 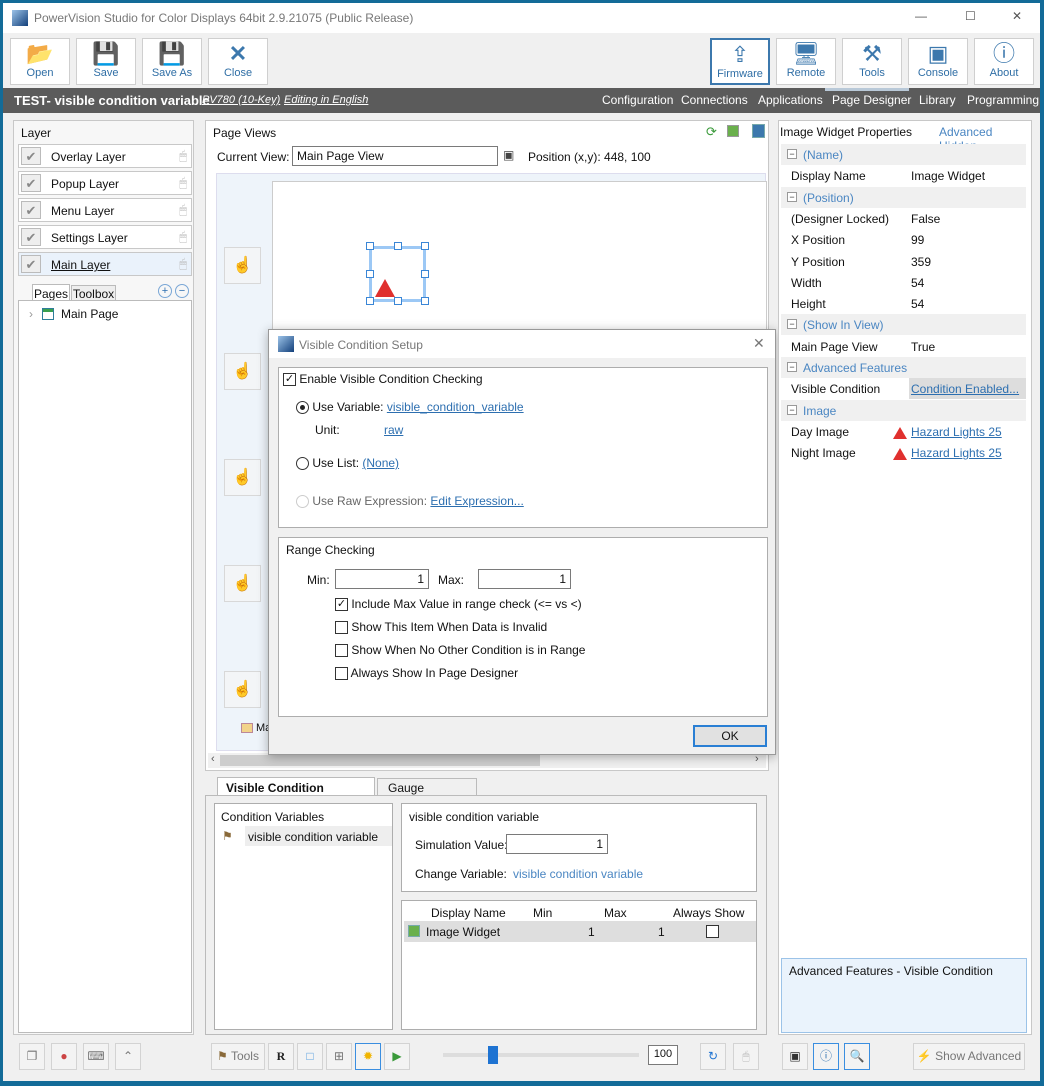 I want to click on use-list-radio, so click(x=302, y=464).